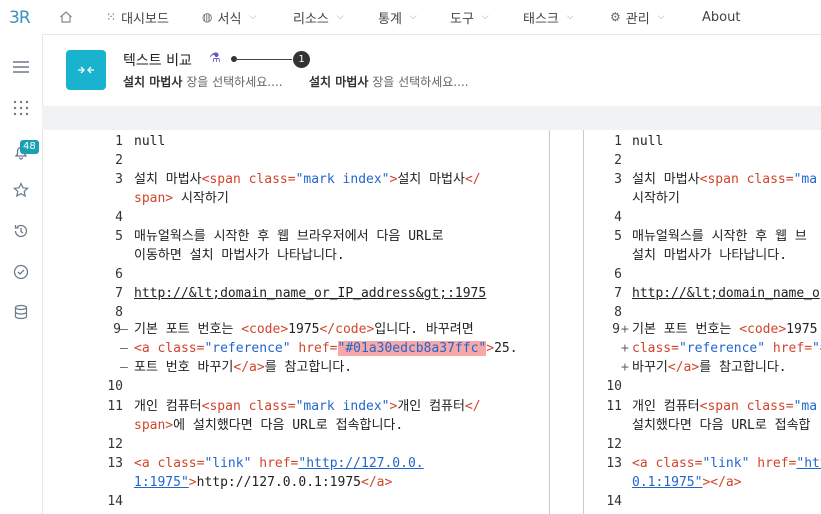  I want to click on nav-stats: 통계 ⌵, so click(397, 17).